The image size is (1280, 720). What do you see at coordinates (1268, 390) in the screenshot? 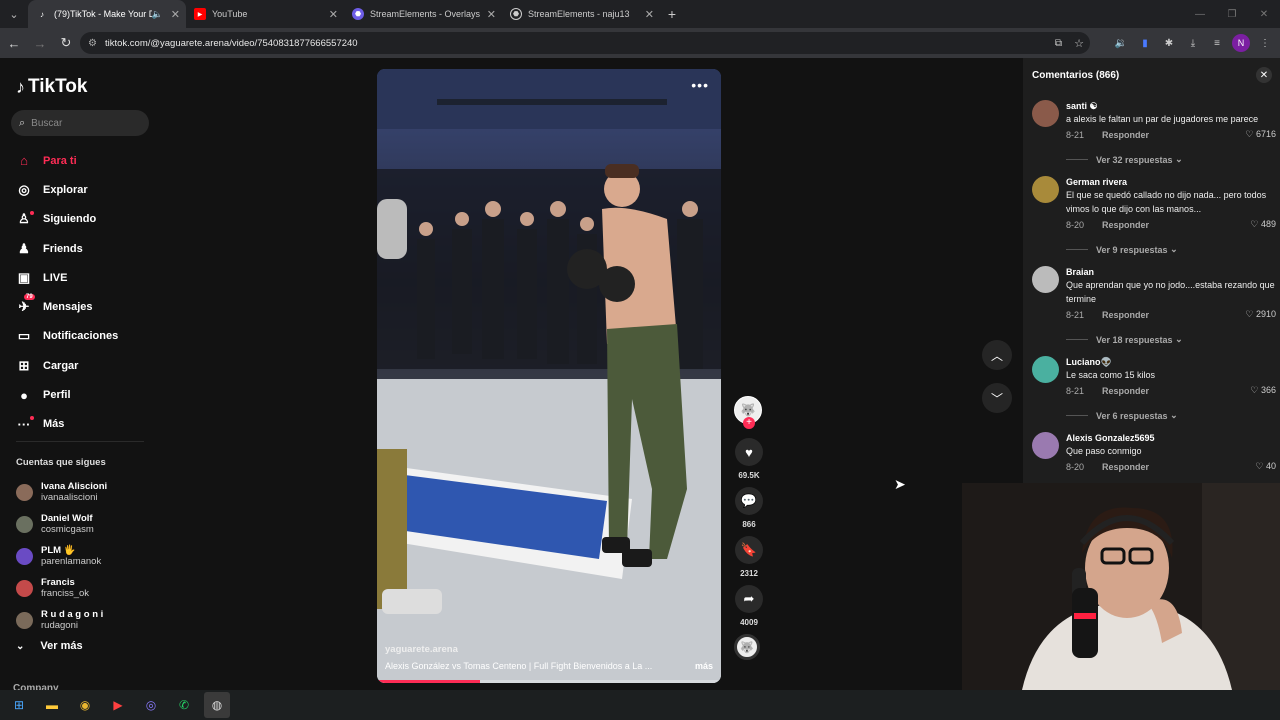
I see `comment-like-count: 366` at bounding box center [1268, 390].